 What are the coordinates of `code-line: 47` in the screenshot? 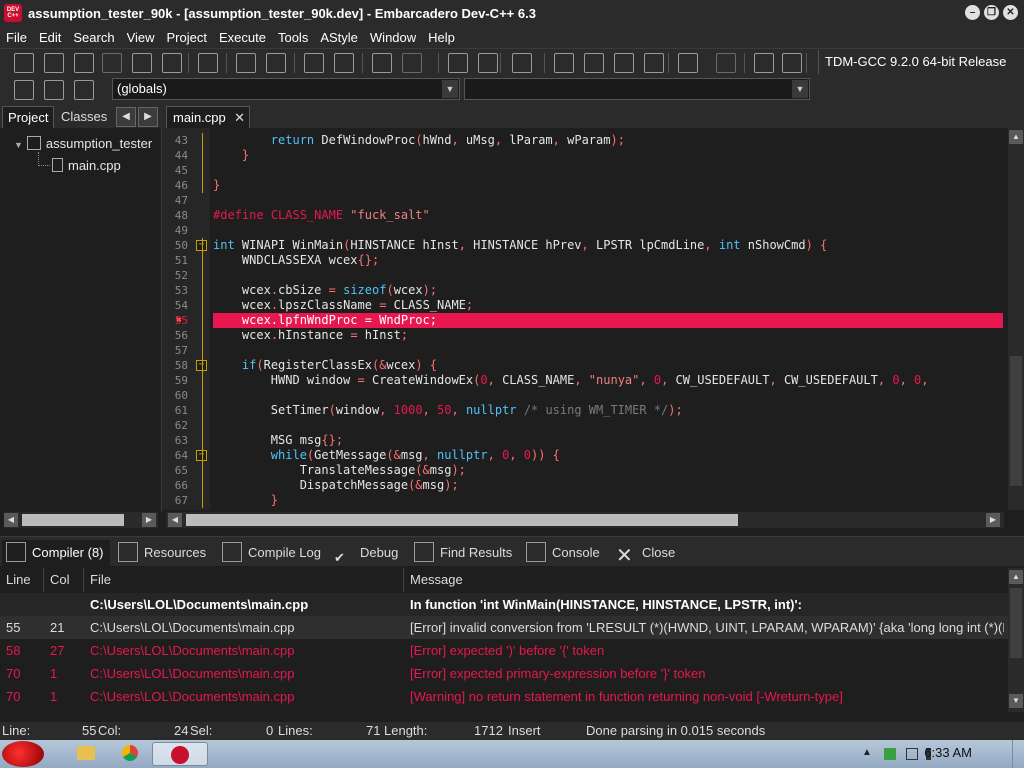 It's located at (585, 200).